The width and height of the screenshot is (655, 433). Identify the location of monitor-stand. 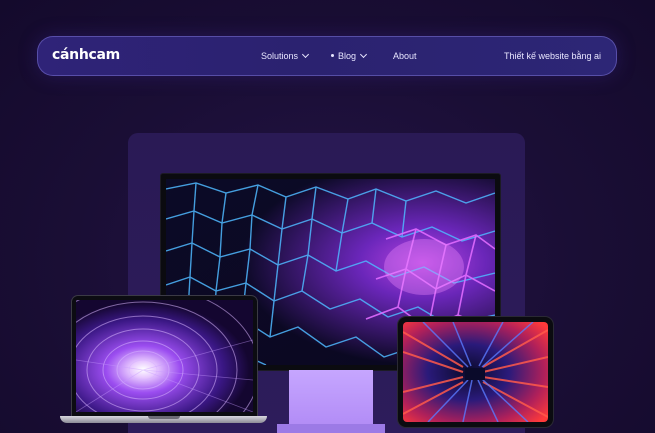
(331, 398).